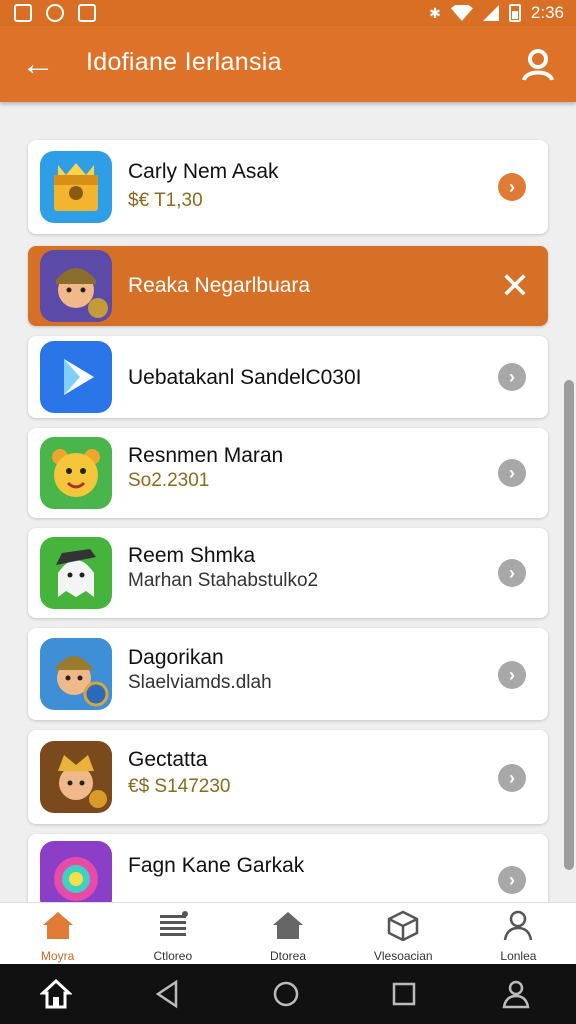 The height and width of the screenshot is (1024, 576). I want to click on back-arrow-icon: ←, so click(38, 64).